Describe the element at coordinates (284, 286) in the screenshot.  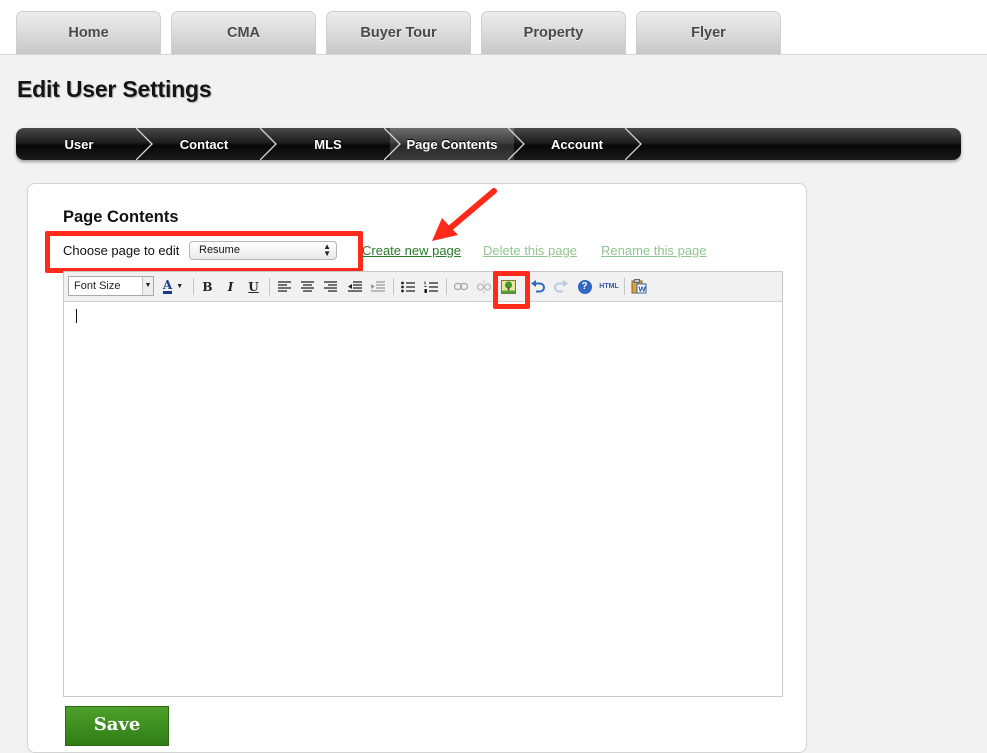
I see `align-left-icon` at that location.